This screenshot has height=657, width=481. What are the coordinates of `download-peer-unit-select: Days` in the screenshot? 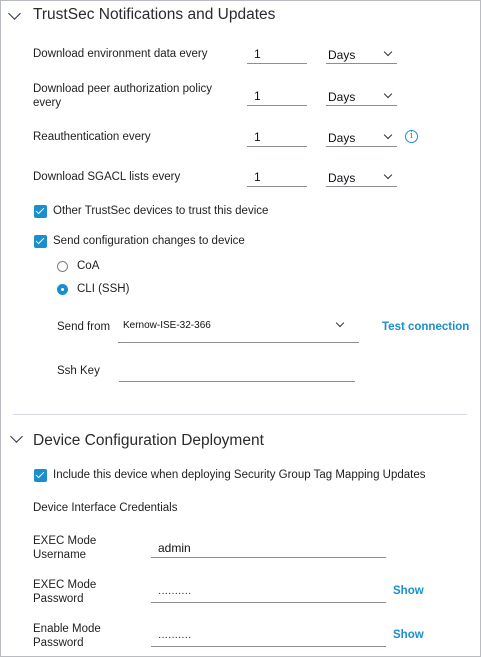 It's located at (361, 97).